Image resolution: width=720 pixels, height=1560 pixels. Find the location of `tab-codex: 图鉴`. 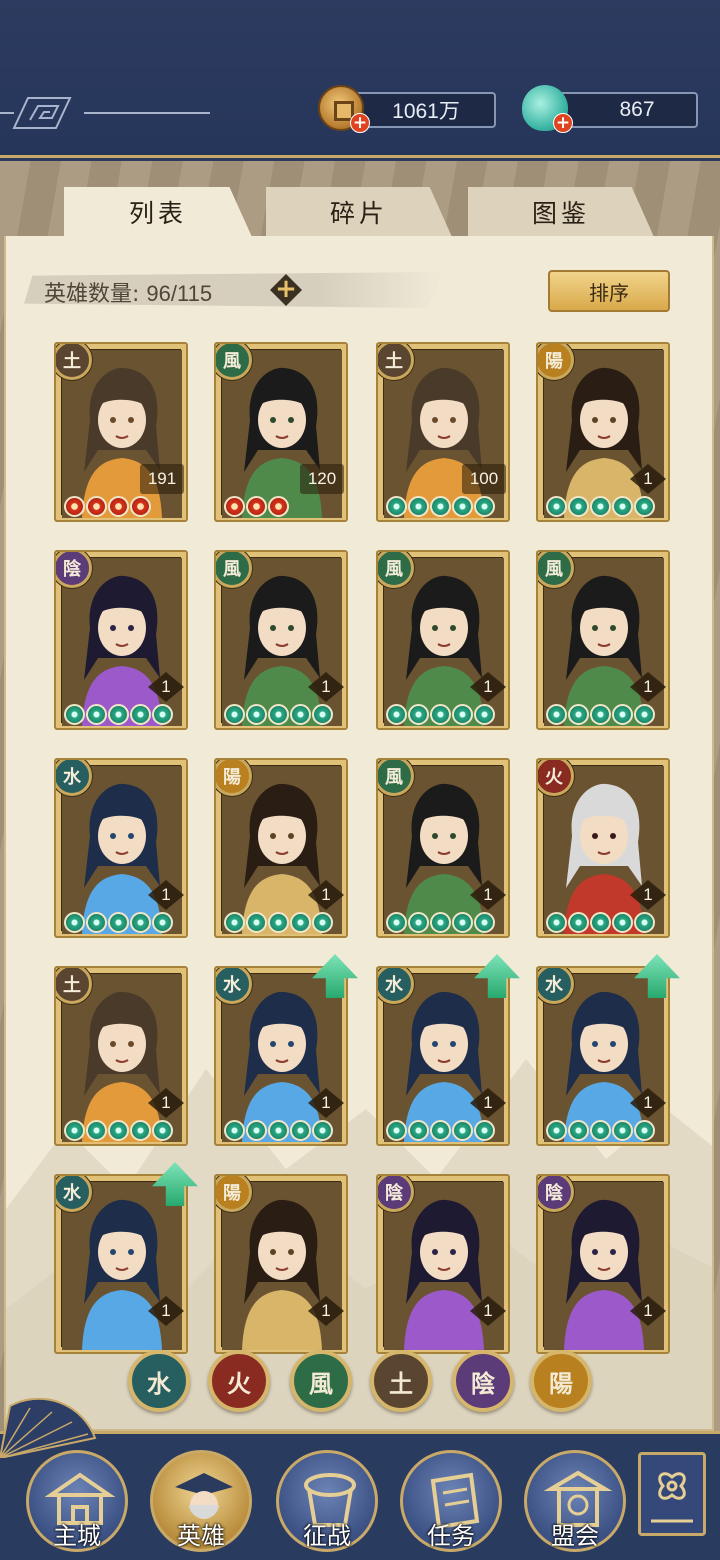

tab-codex: 图鉴 is located at coordinates (561, 212).